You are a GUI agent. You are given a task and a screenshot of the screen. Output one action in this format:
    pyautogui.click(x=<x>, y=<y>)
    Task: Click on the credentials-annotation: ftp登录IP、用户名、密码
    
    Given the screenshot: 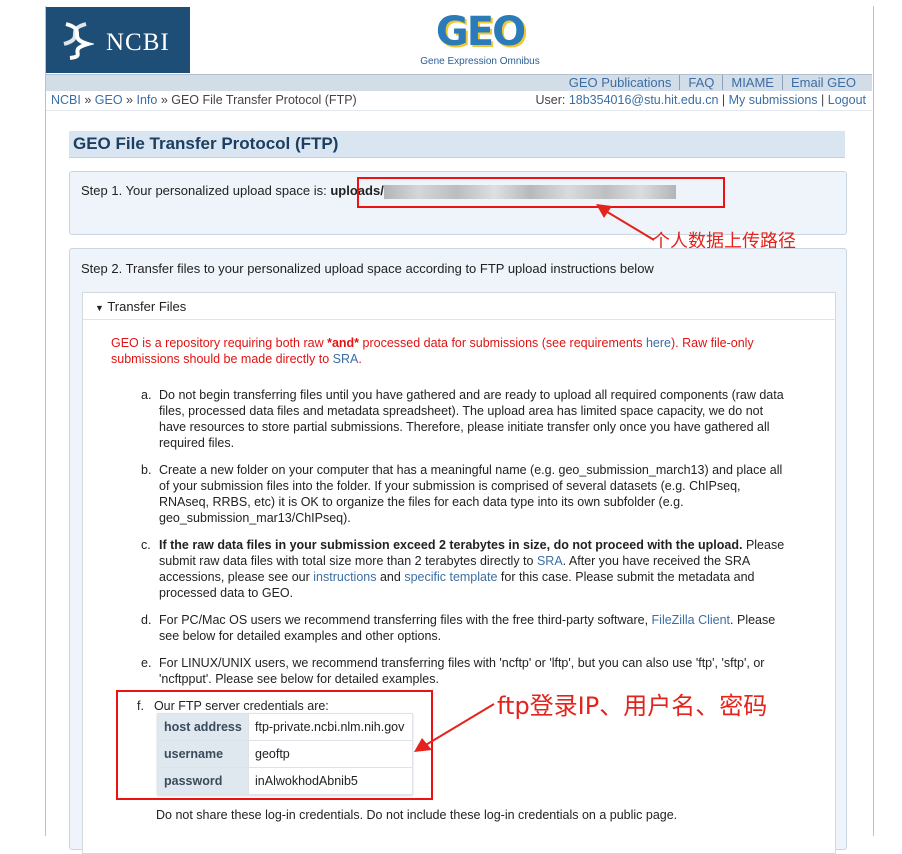 What is the action you would take?
    pyautogui.click(x=632, y=706)
    